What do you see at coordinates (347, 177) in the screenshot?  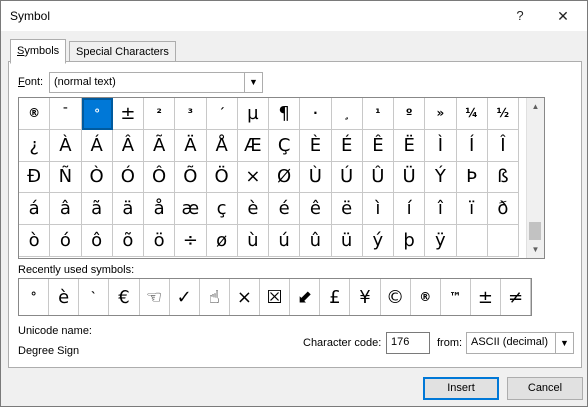 I see `symbol-cell: Ú` at bounding box center [347, 177].